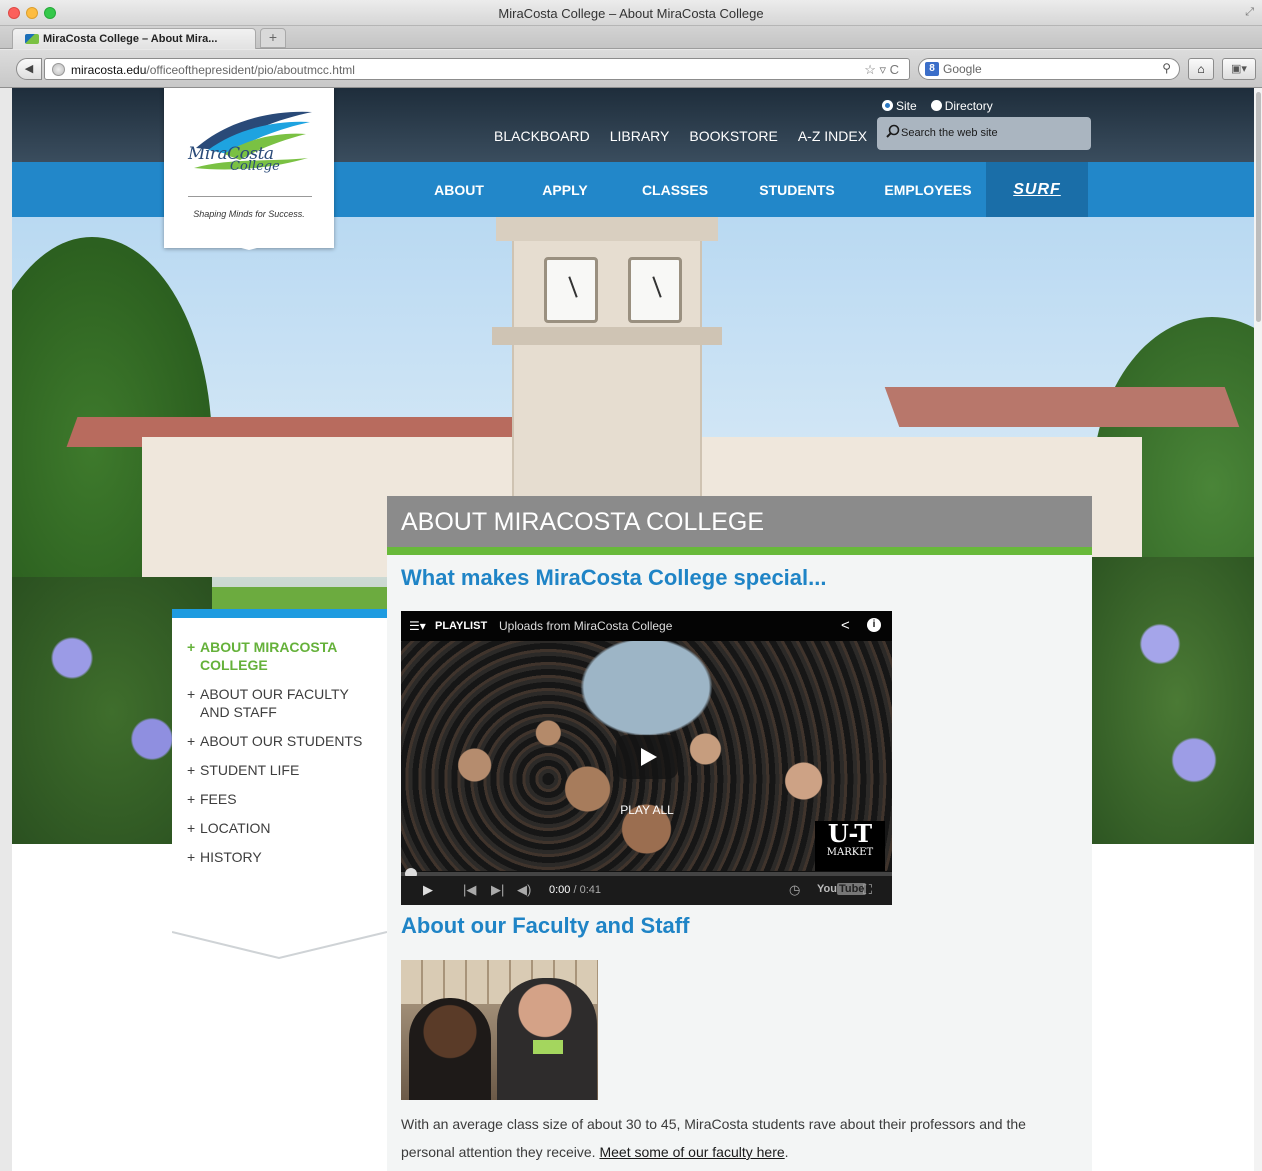 Image resolution: width=1262 pixels, height=1171 pixels. Describe the element at coordinates (542, 136) in the screenshot. I see `util-link-blackboard: BLACKBOARD` at that location.